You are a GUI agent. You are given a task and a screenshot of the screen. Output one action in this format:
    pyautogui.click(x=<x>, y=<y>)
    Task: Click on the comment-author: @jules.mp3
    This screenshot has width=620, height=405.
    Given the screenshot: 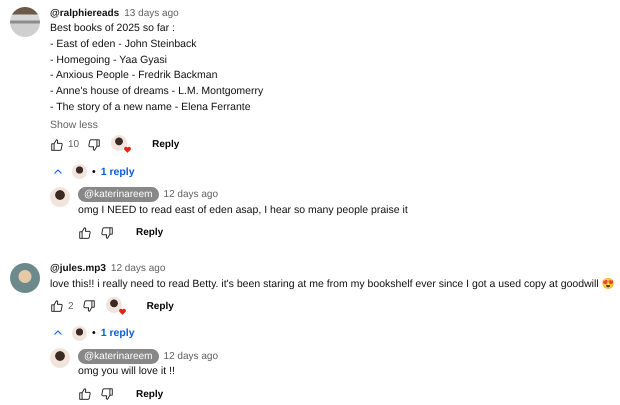 What is the action you would take?
    pyautogui.click(x=78, y=268)
    